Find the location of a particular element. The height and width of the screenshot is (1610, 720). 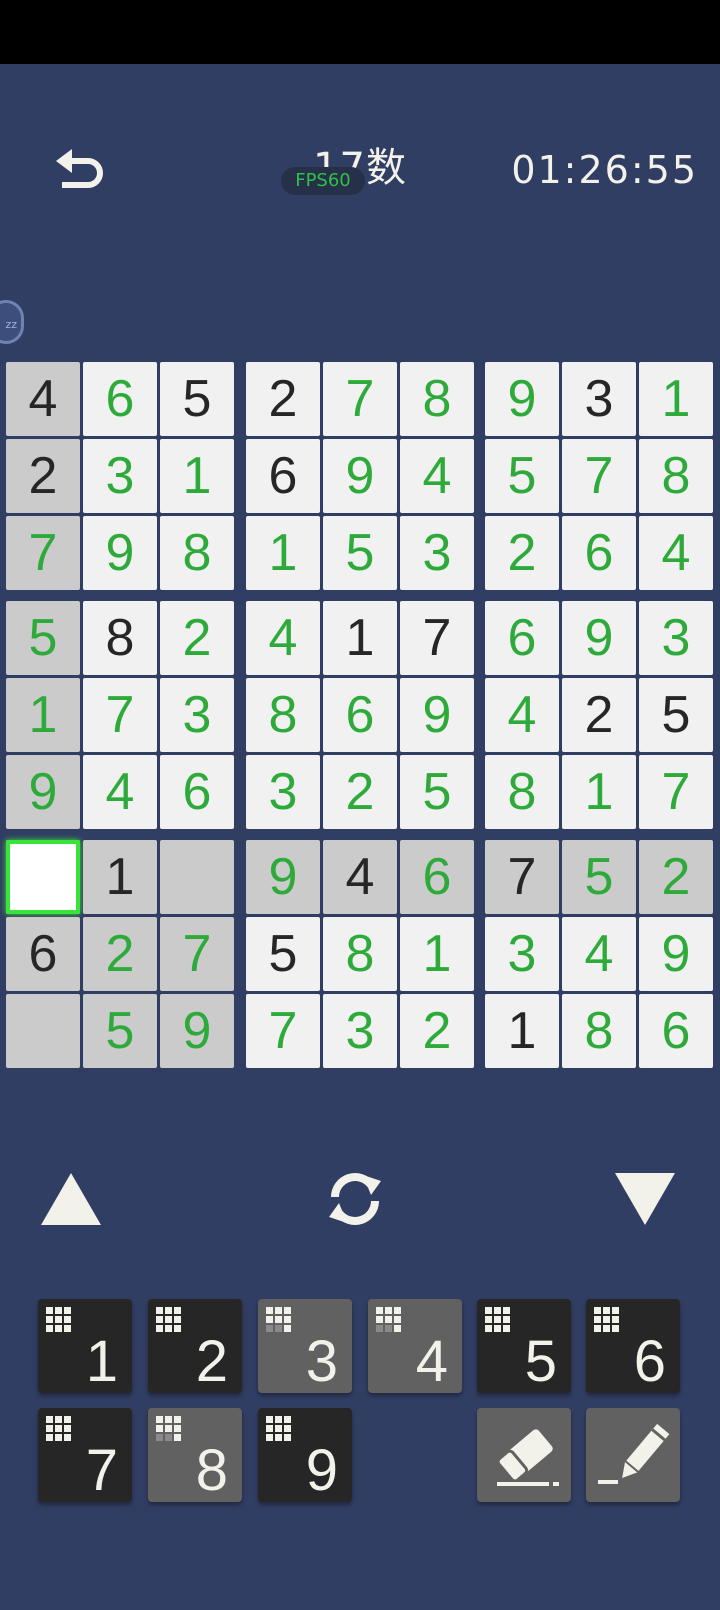

cell-r8c3: 7 is located at coordinates (197, 954).